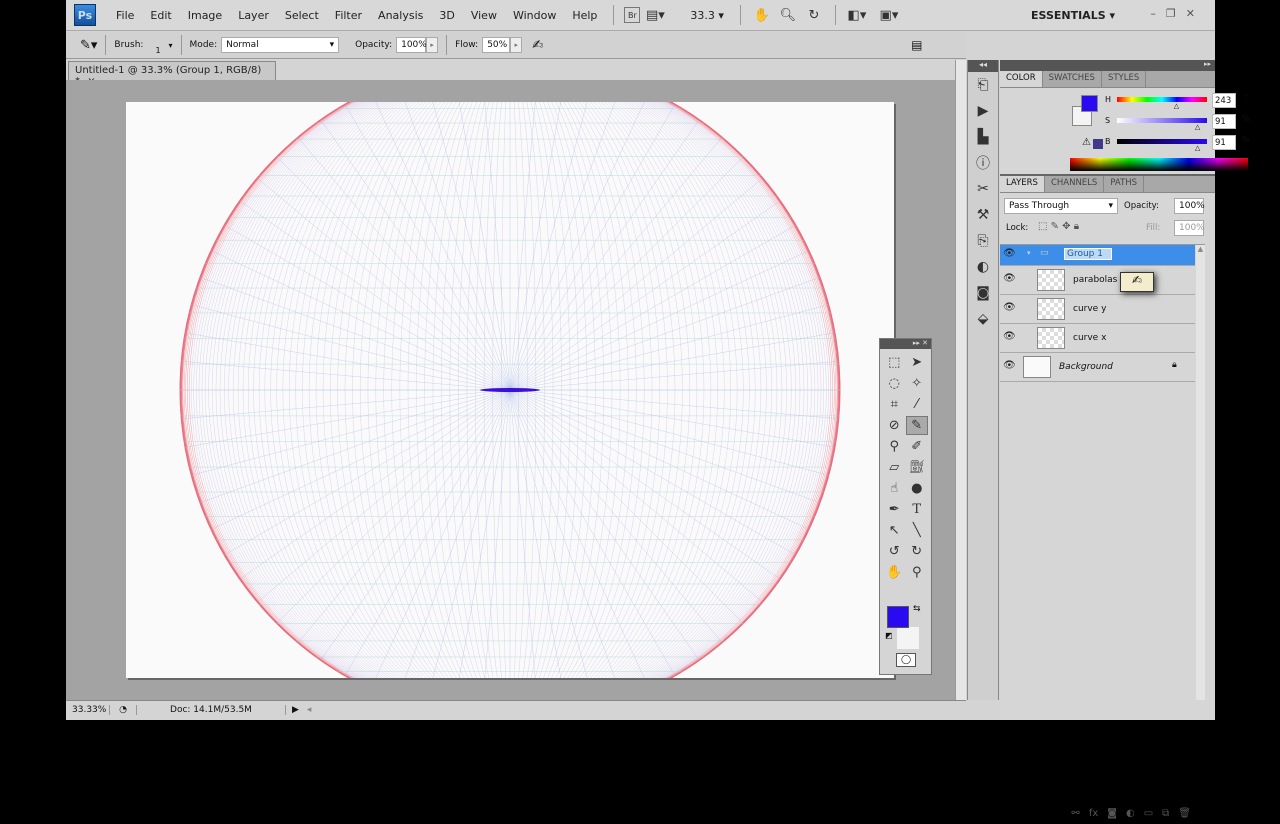 The width and height of the screenshot is (1280, 824). What do you see at coordinates (917, 362) in the screenshot?
I see `move-tool-icon: ➤` at bounding box center [917, 362].